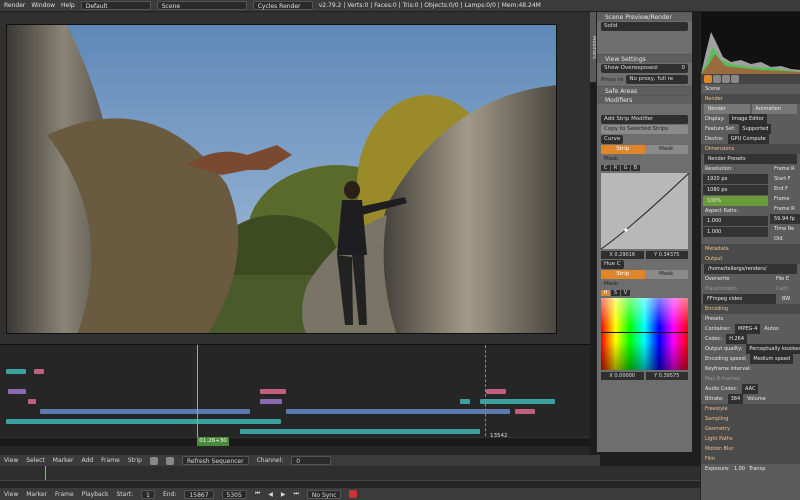 This screenshot has height=500, width=800. What do you see at coordinates (625, 293) in the screenshot?
I see `hue-channel-v: V` at bounding box center [625, 293].